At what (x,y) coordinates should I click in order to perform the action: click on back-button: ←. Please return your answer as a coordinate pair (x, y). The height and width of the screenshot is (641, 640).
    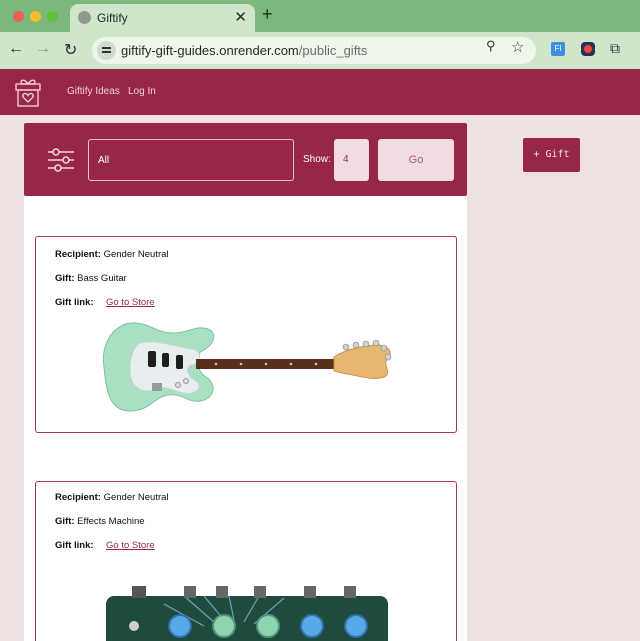
    Looking at the image, I should click on (16, 49).